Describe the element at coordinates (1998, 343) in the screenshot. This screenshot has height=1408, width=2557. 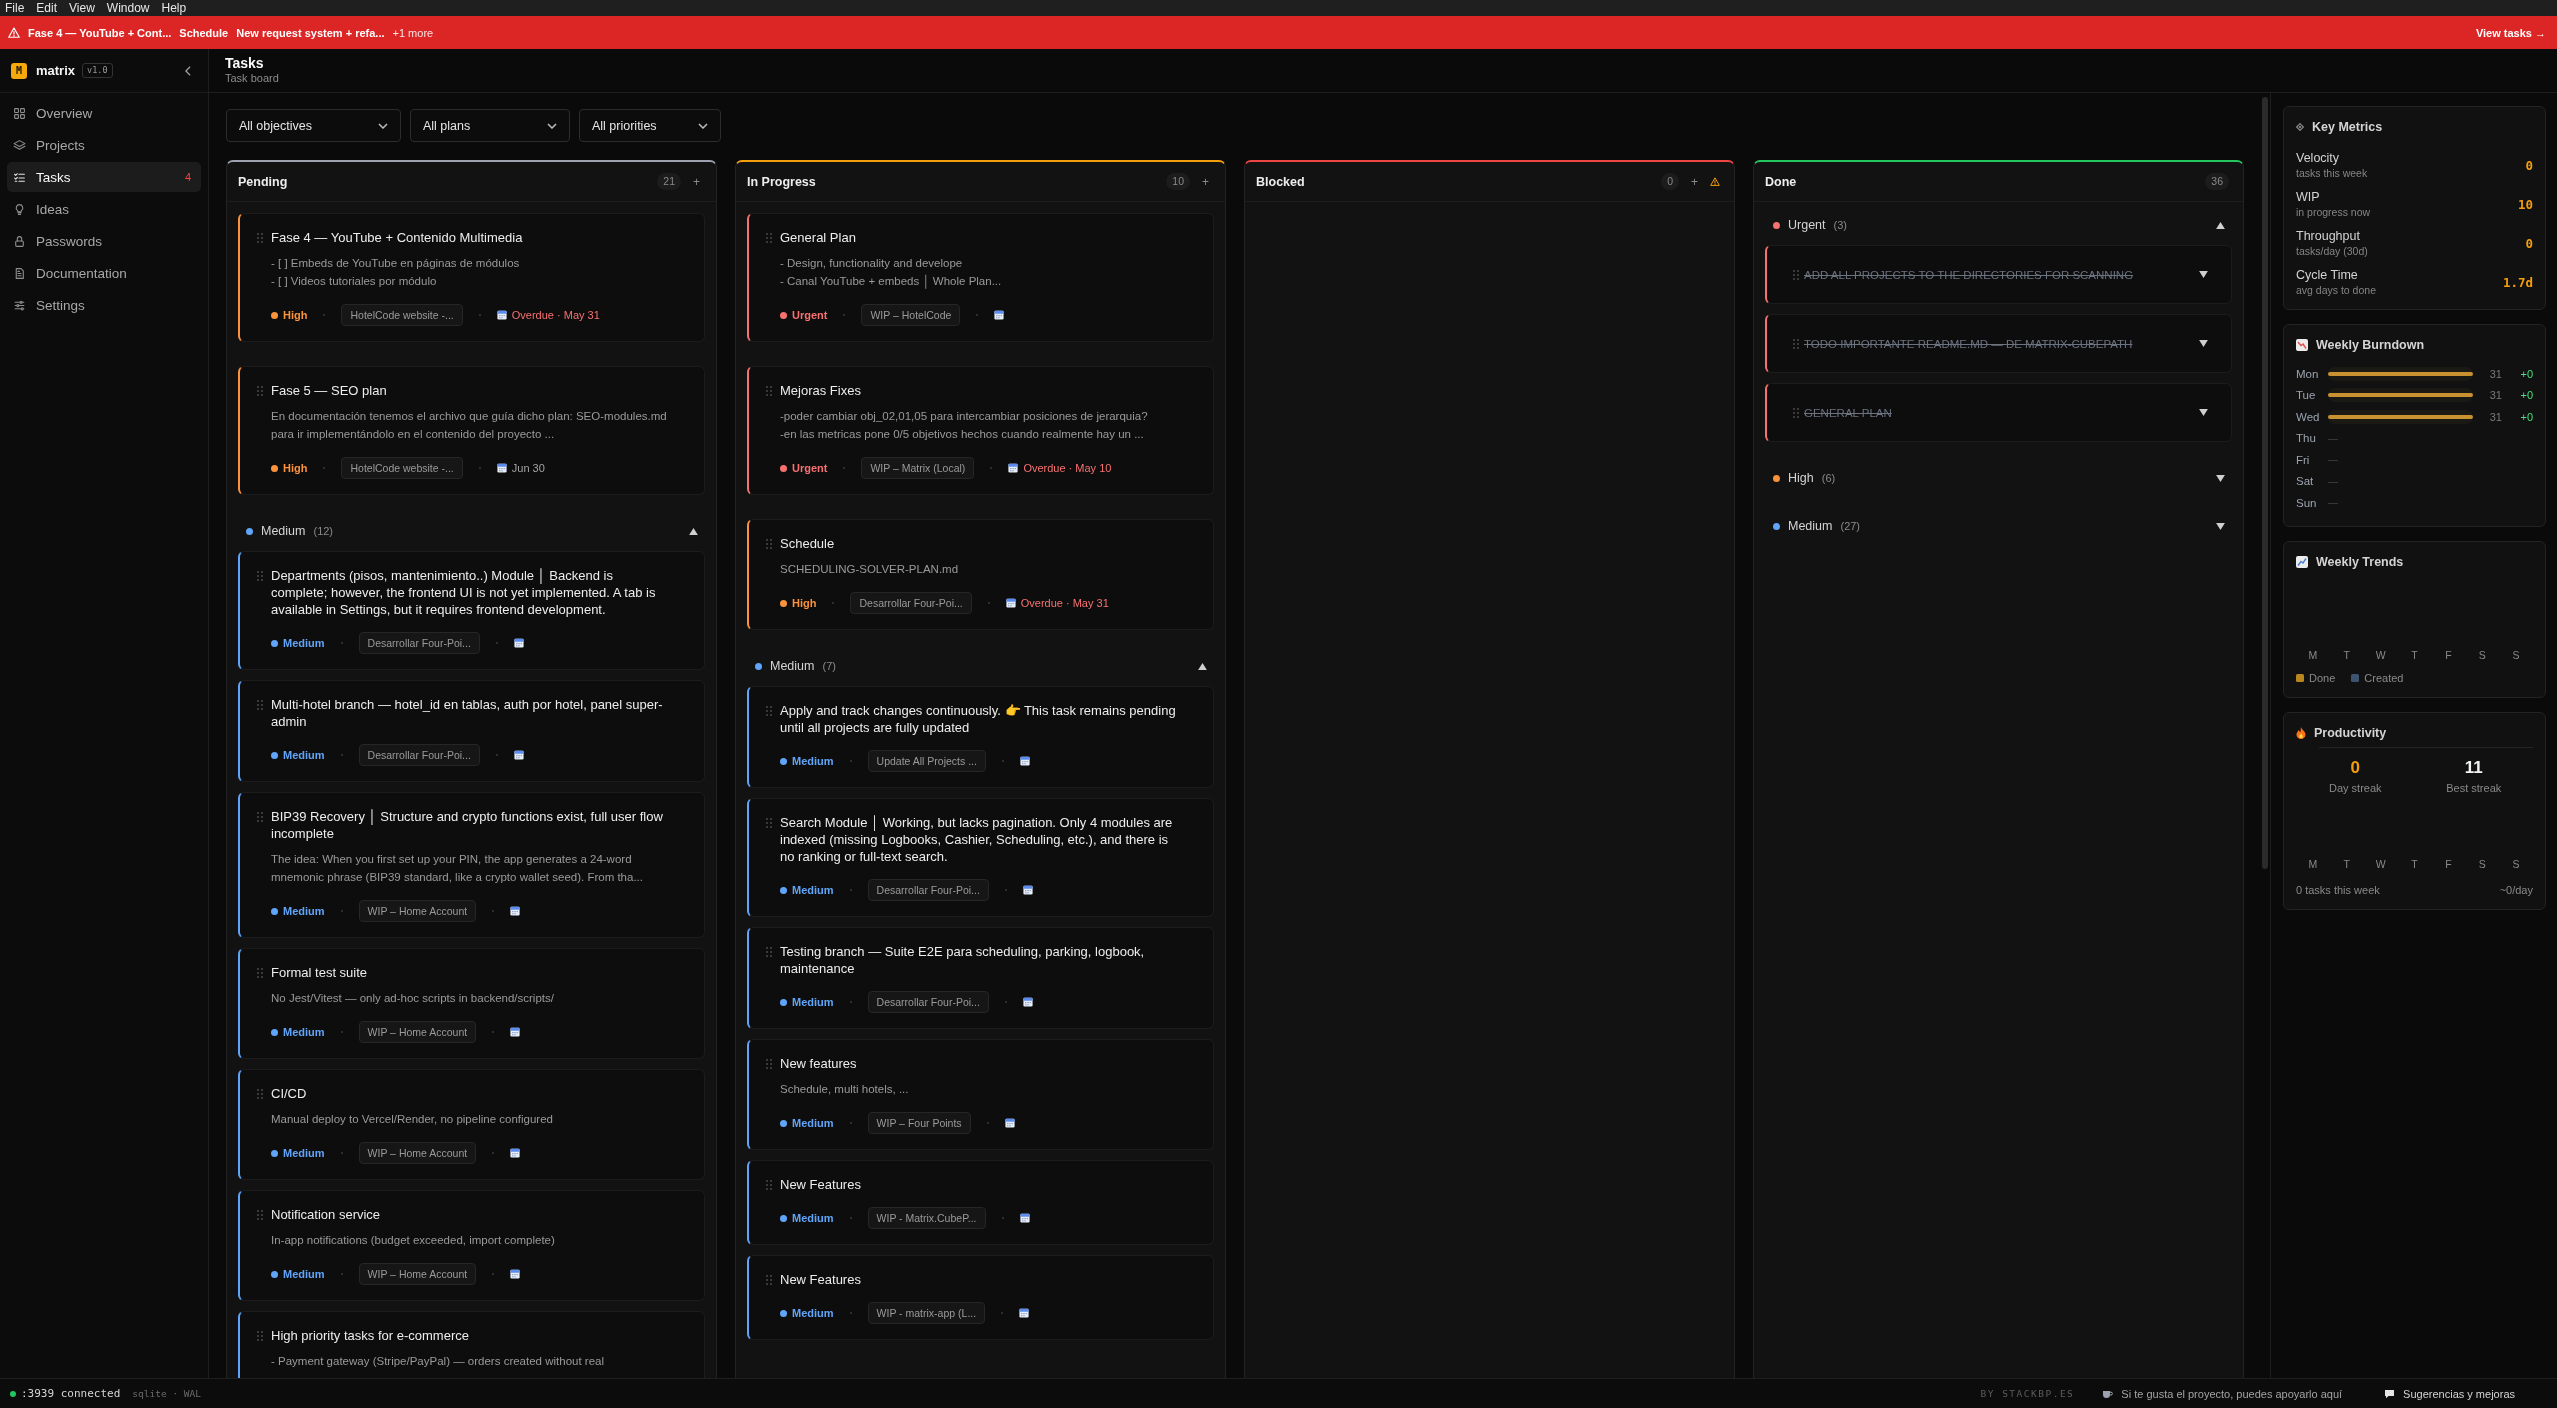
I see `done-task-card: TODO IMPORTANTE README.MD — DE MATRIX-CUBEPATH` at that location.